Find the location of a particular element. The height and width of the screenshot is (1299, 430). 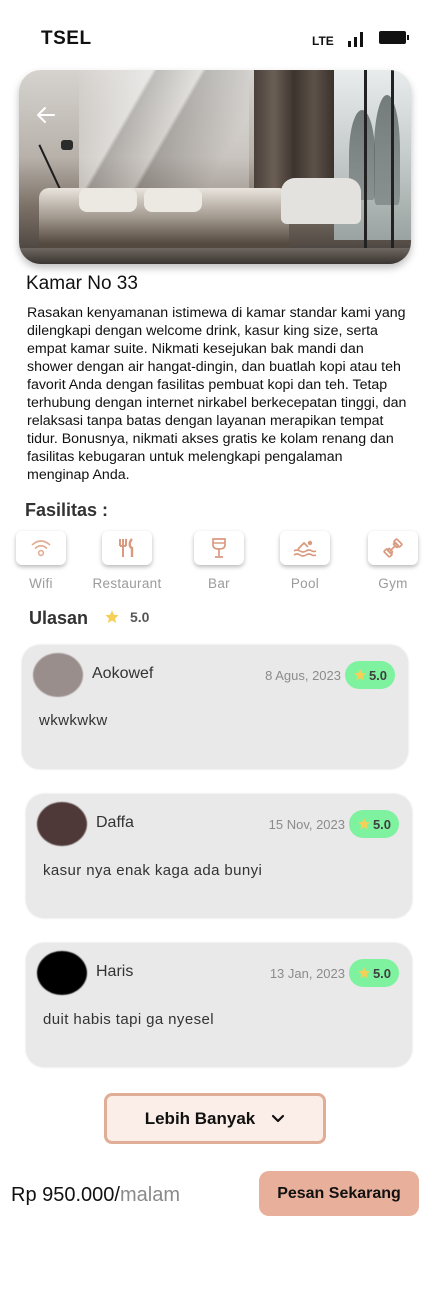

facility-bar-button is located at coordinates (219, 548).